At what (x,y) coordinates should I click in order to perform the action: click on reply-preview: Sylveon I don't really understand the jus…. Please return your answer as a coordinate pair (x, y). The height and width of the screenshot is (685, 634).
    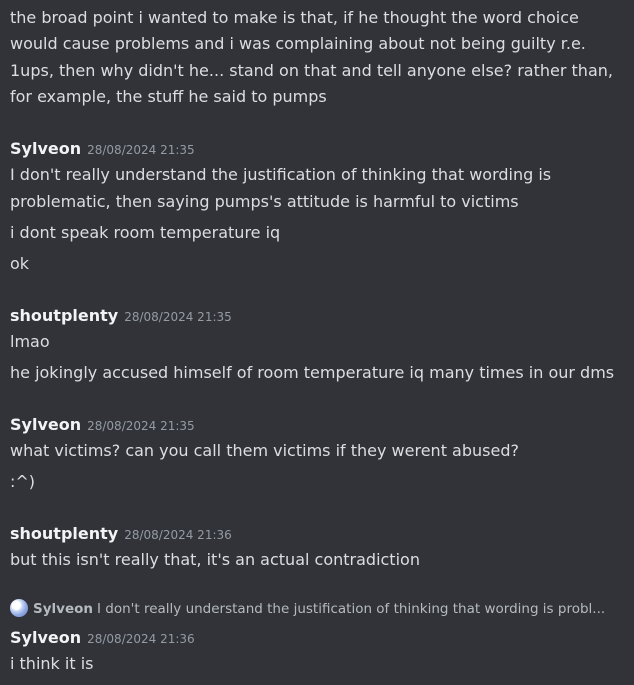
    Looking at the image, I should click on (319, 609).